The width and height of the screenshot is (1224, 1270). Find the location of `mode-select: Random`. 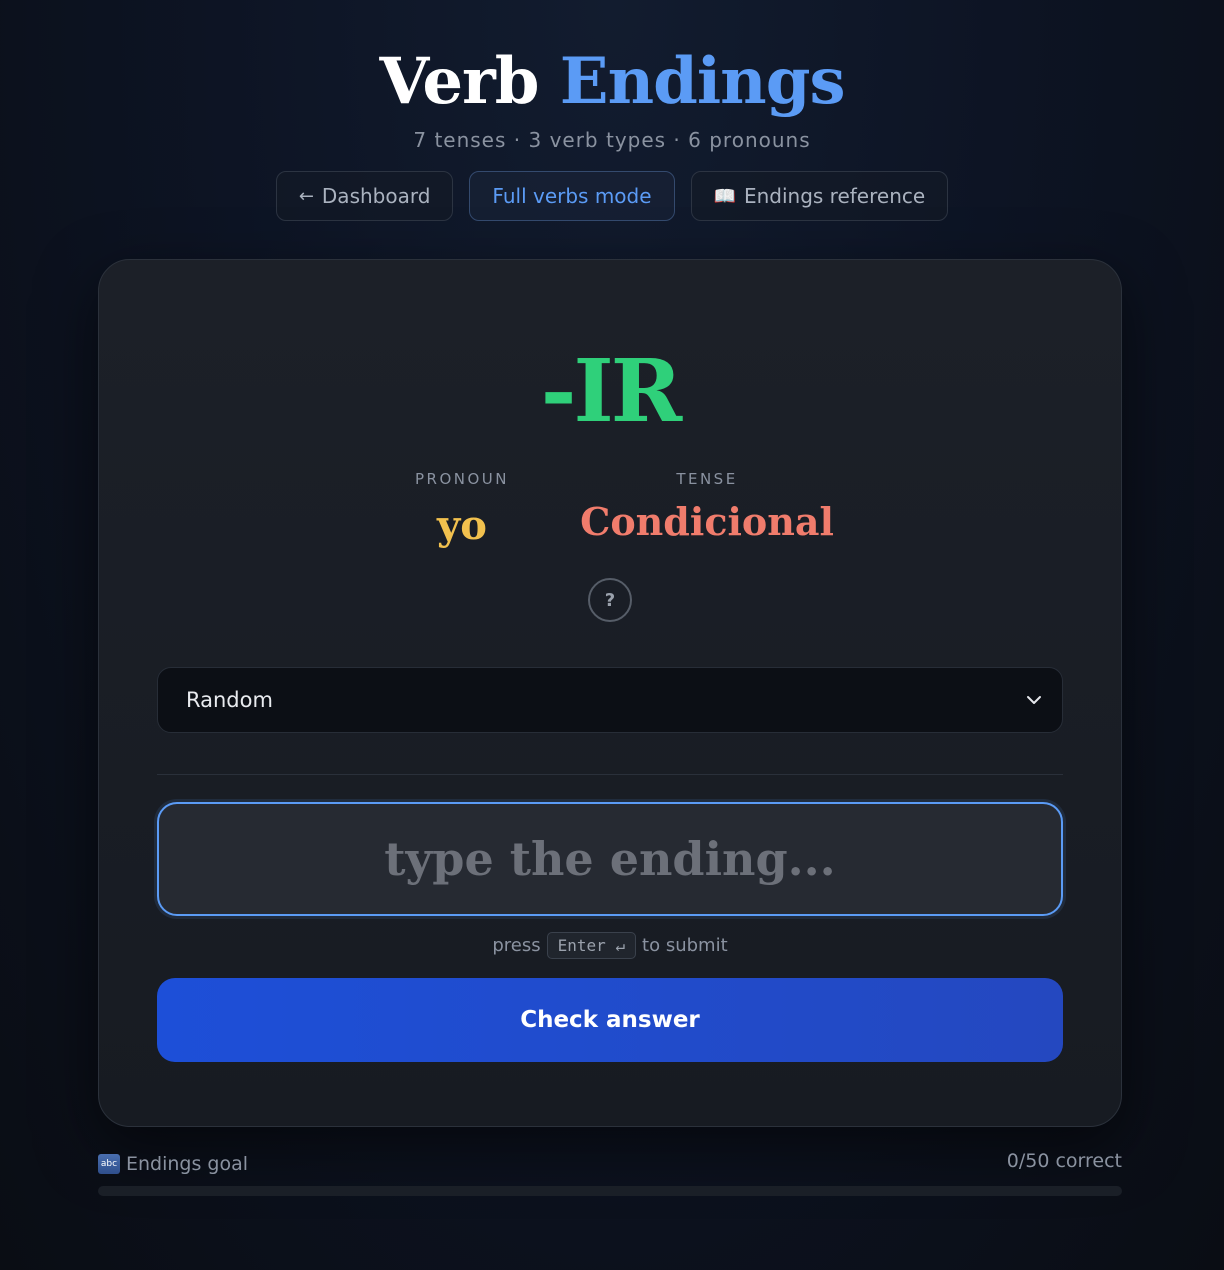

mode-select: Random is located at coordinates (610, 700).